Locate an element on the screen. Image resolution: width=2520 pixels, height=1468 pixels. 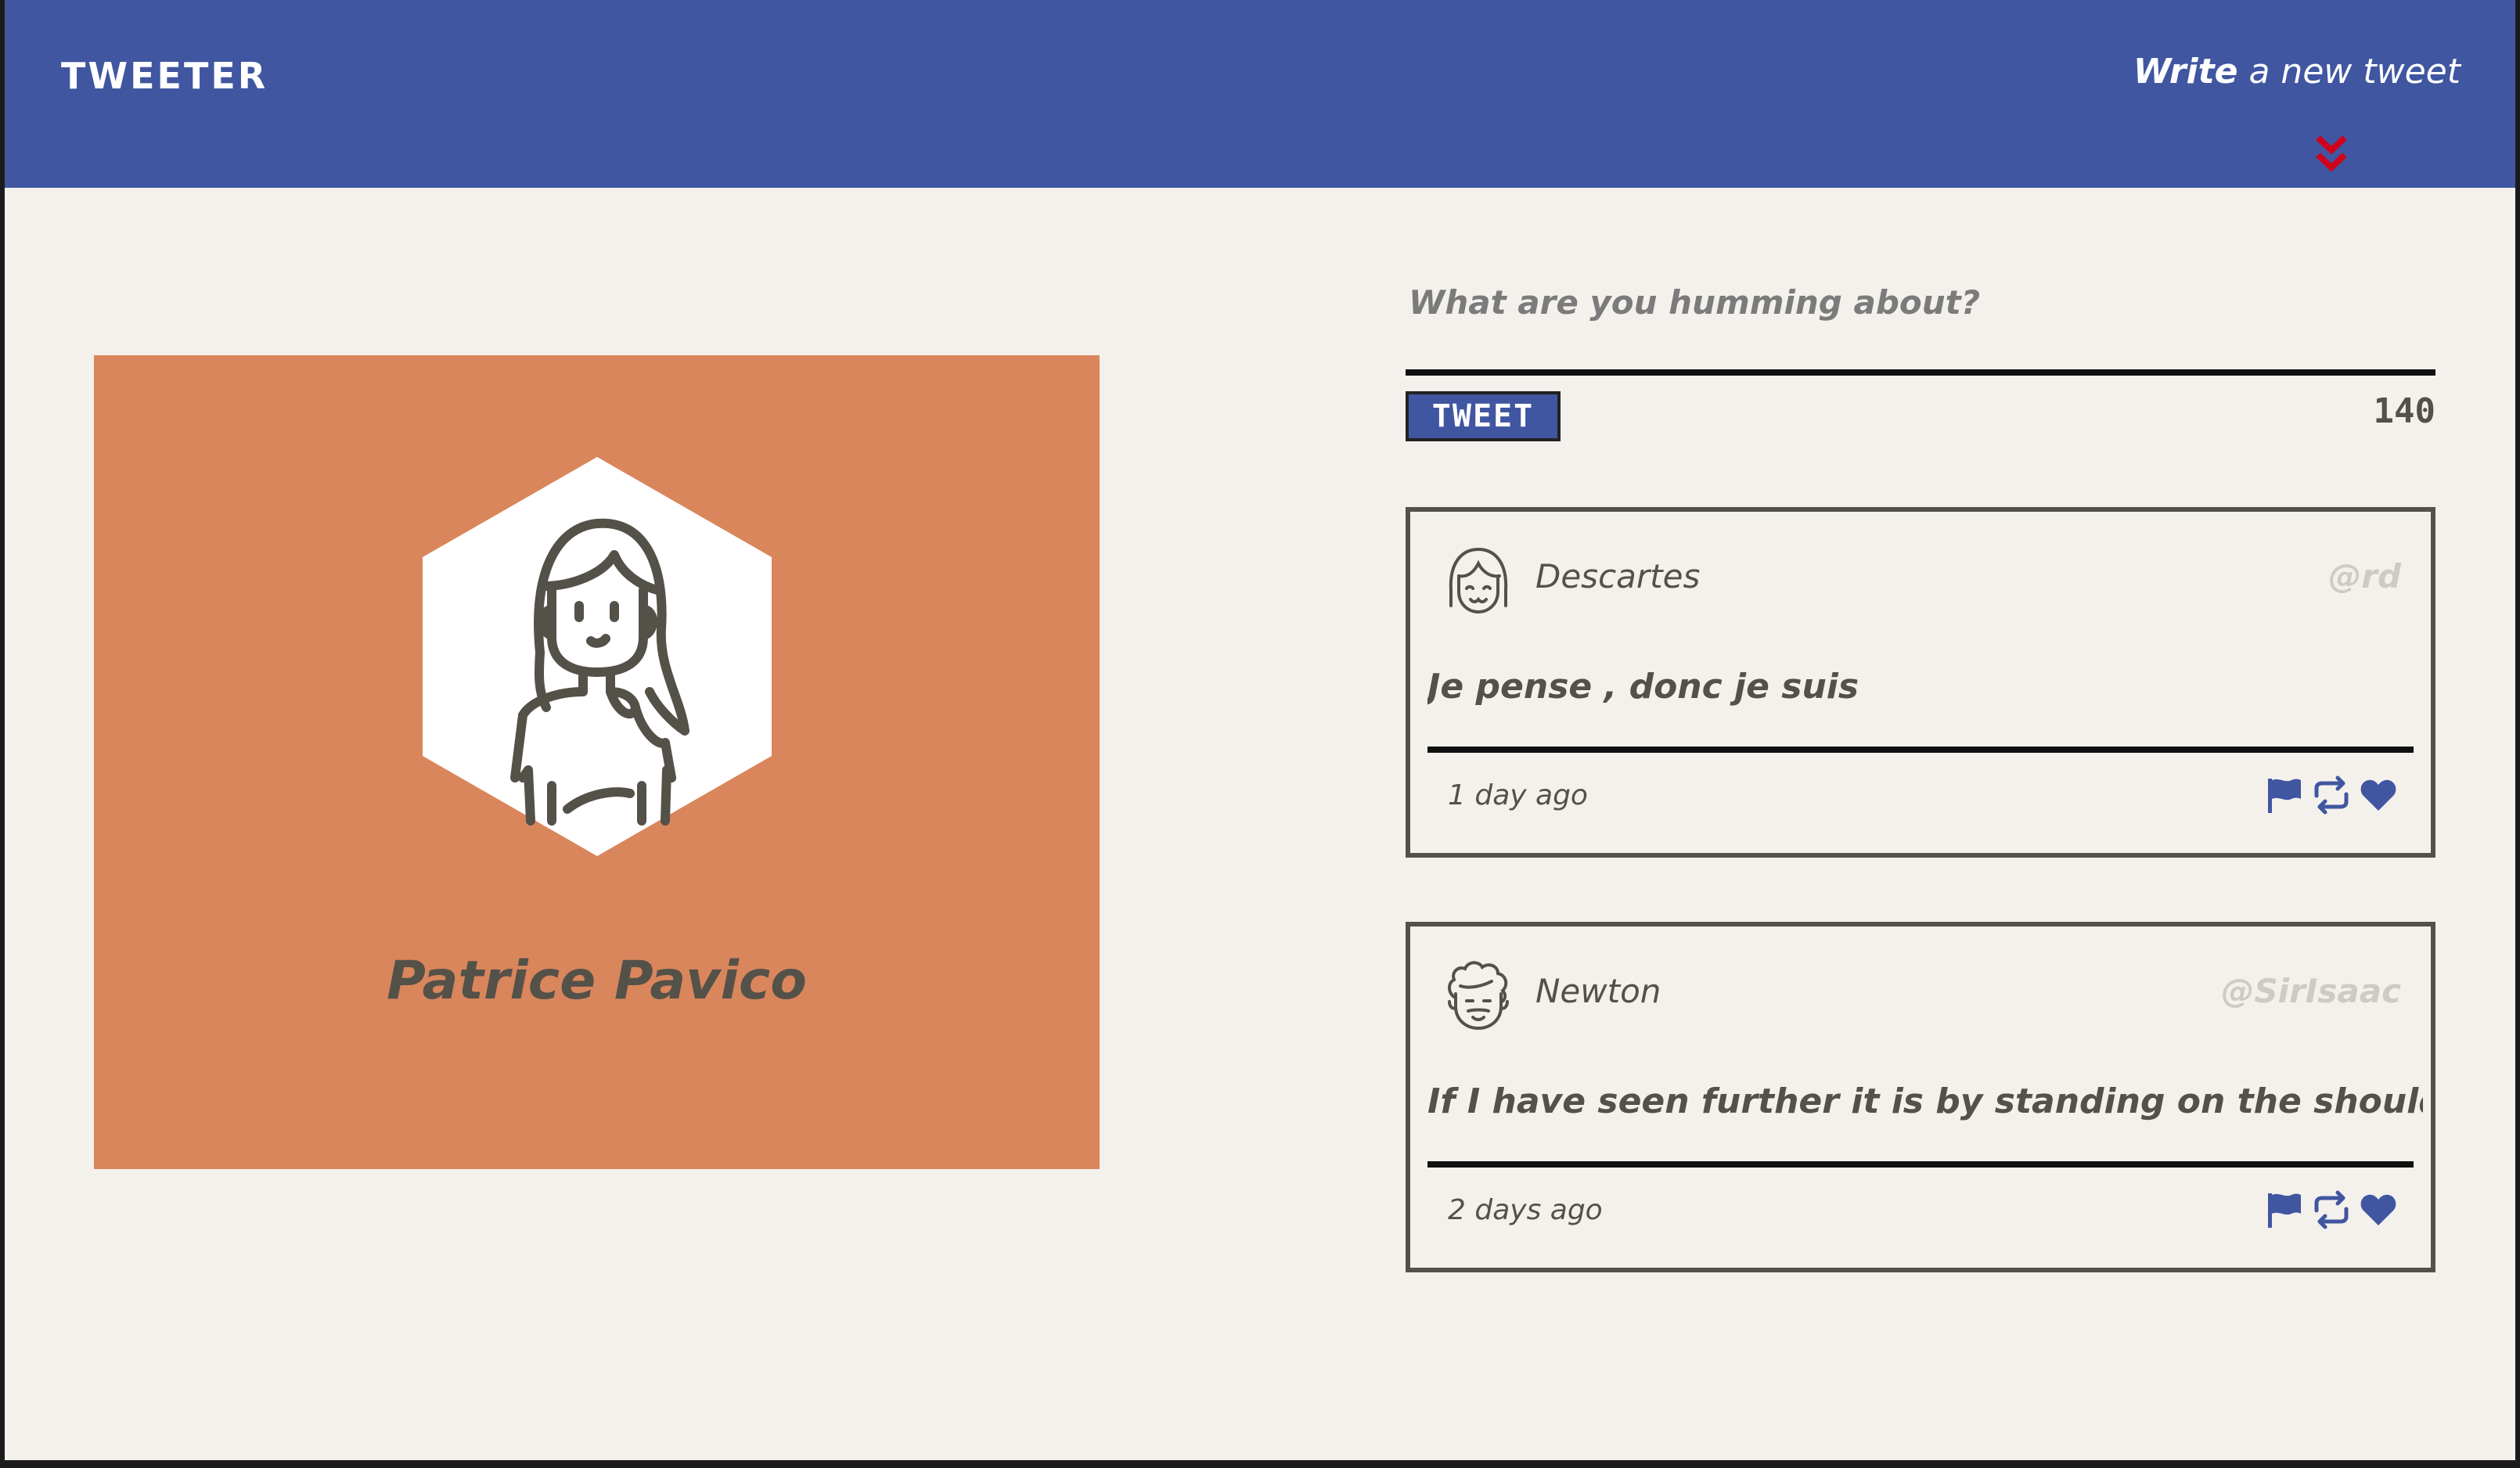
compose-toggle-bold: Write is located at coordinates (2185, 72).